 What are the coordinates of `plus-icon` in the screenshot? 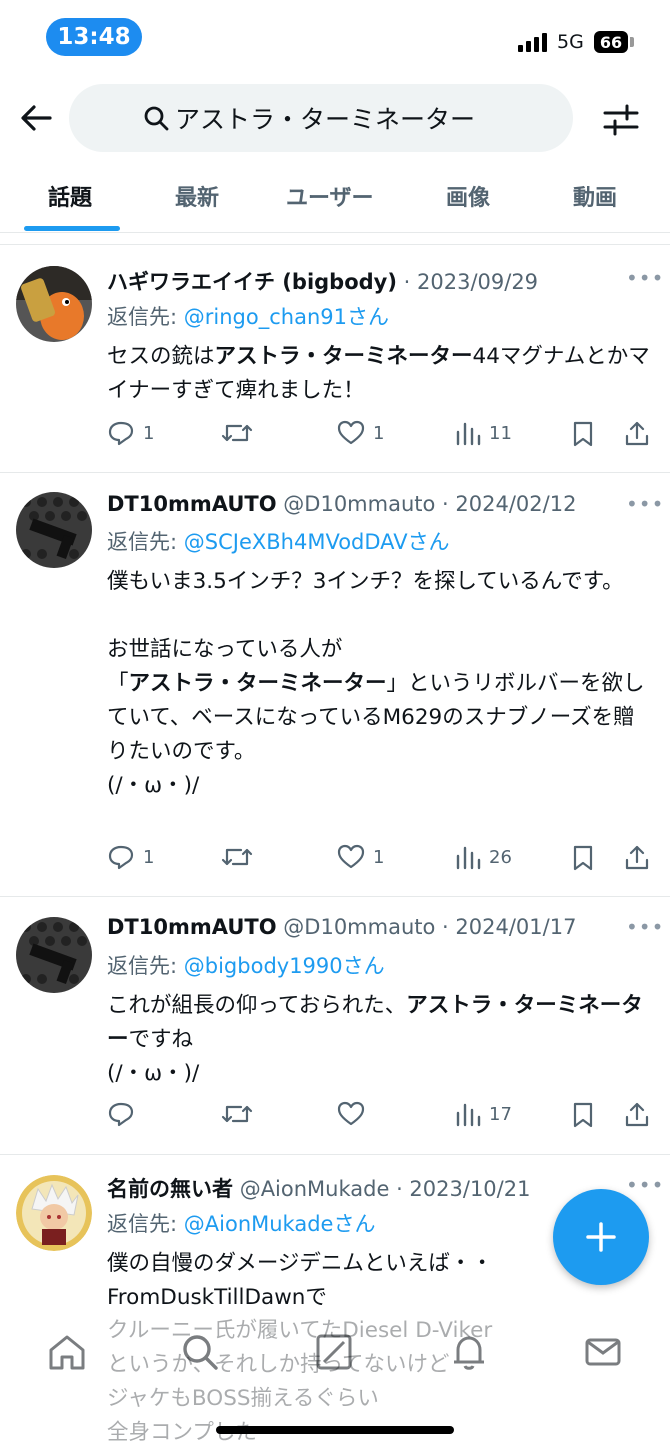 It's located at (601, 1237).